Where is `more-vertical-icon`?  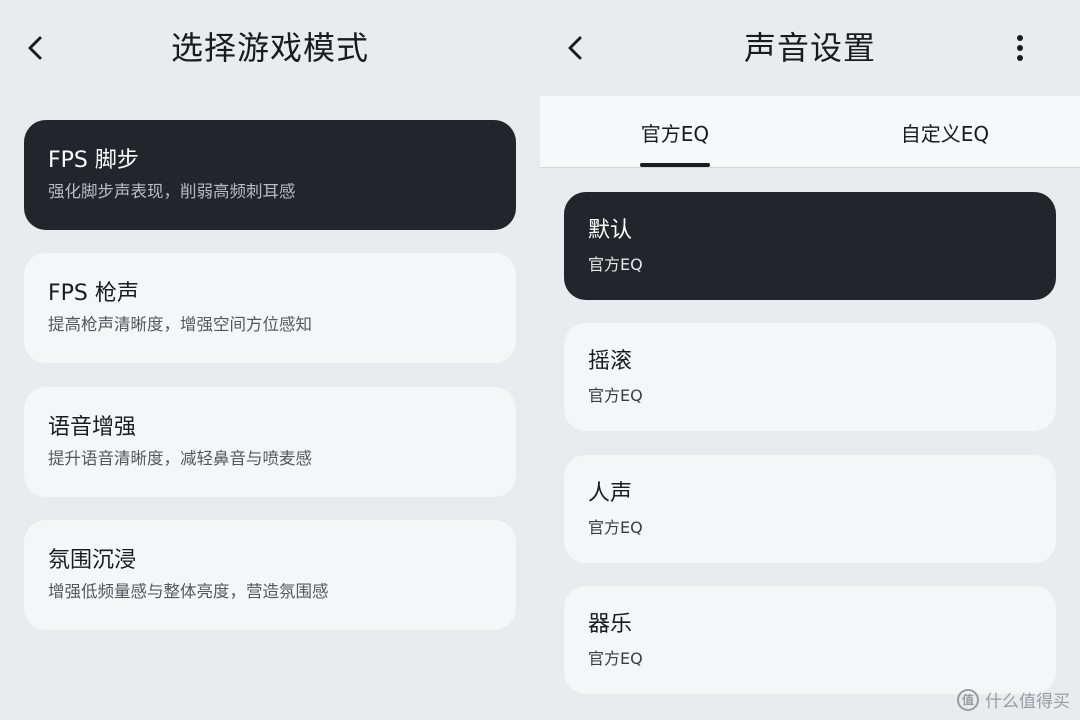 more-vertical-icon is located at coordinates (1020, 48).